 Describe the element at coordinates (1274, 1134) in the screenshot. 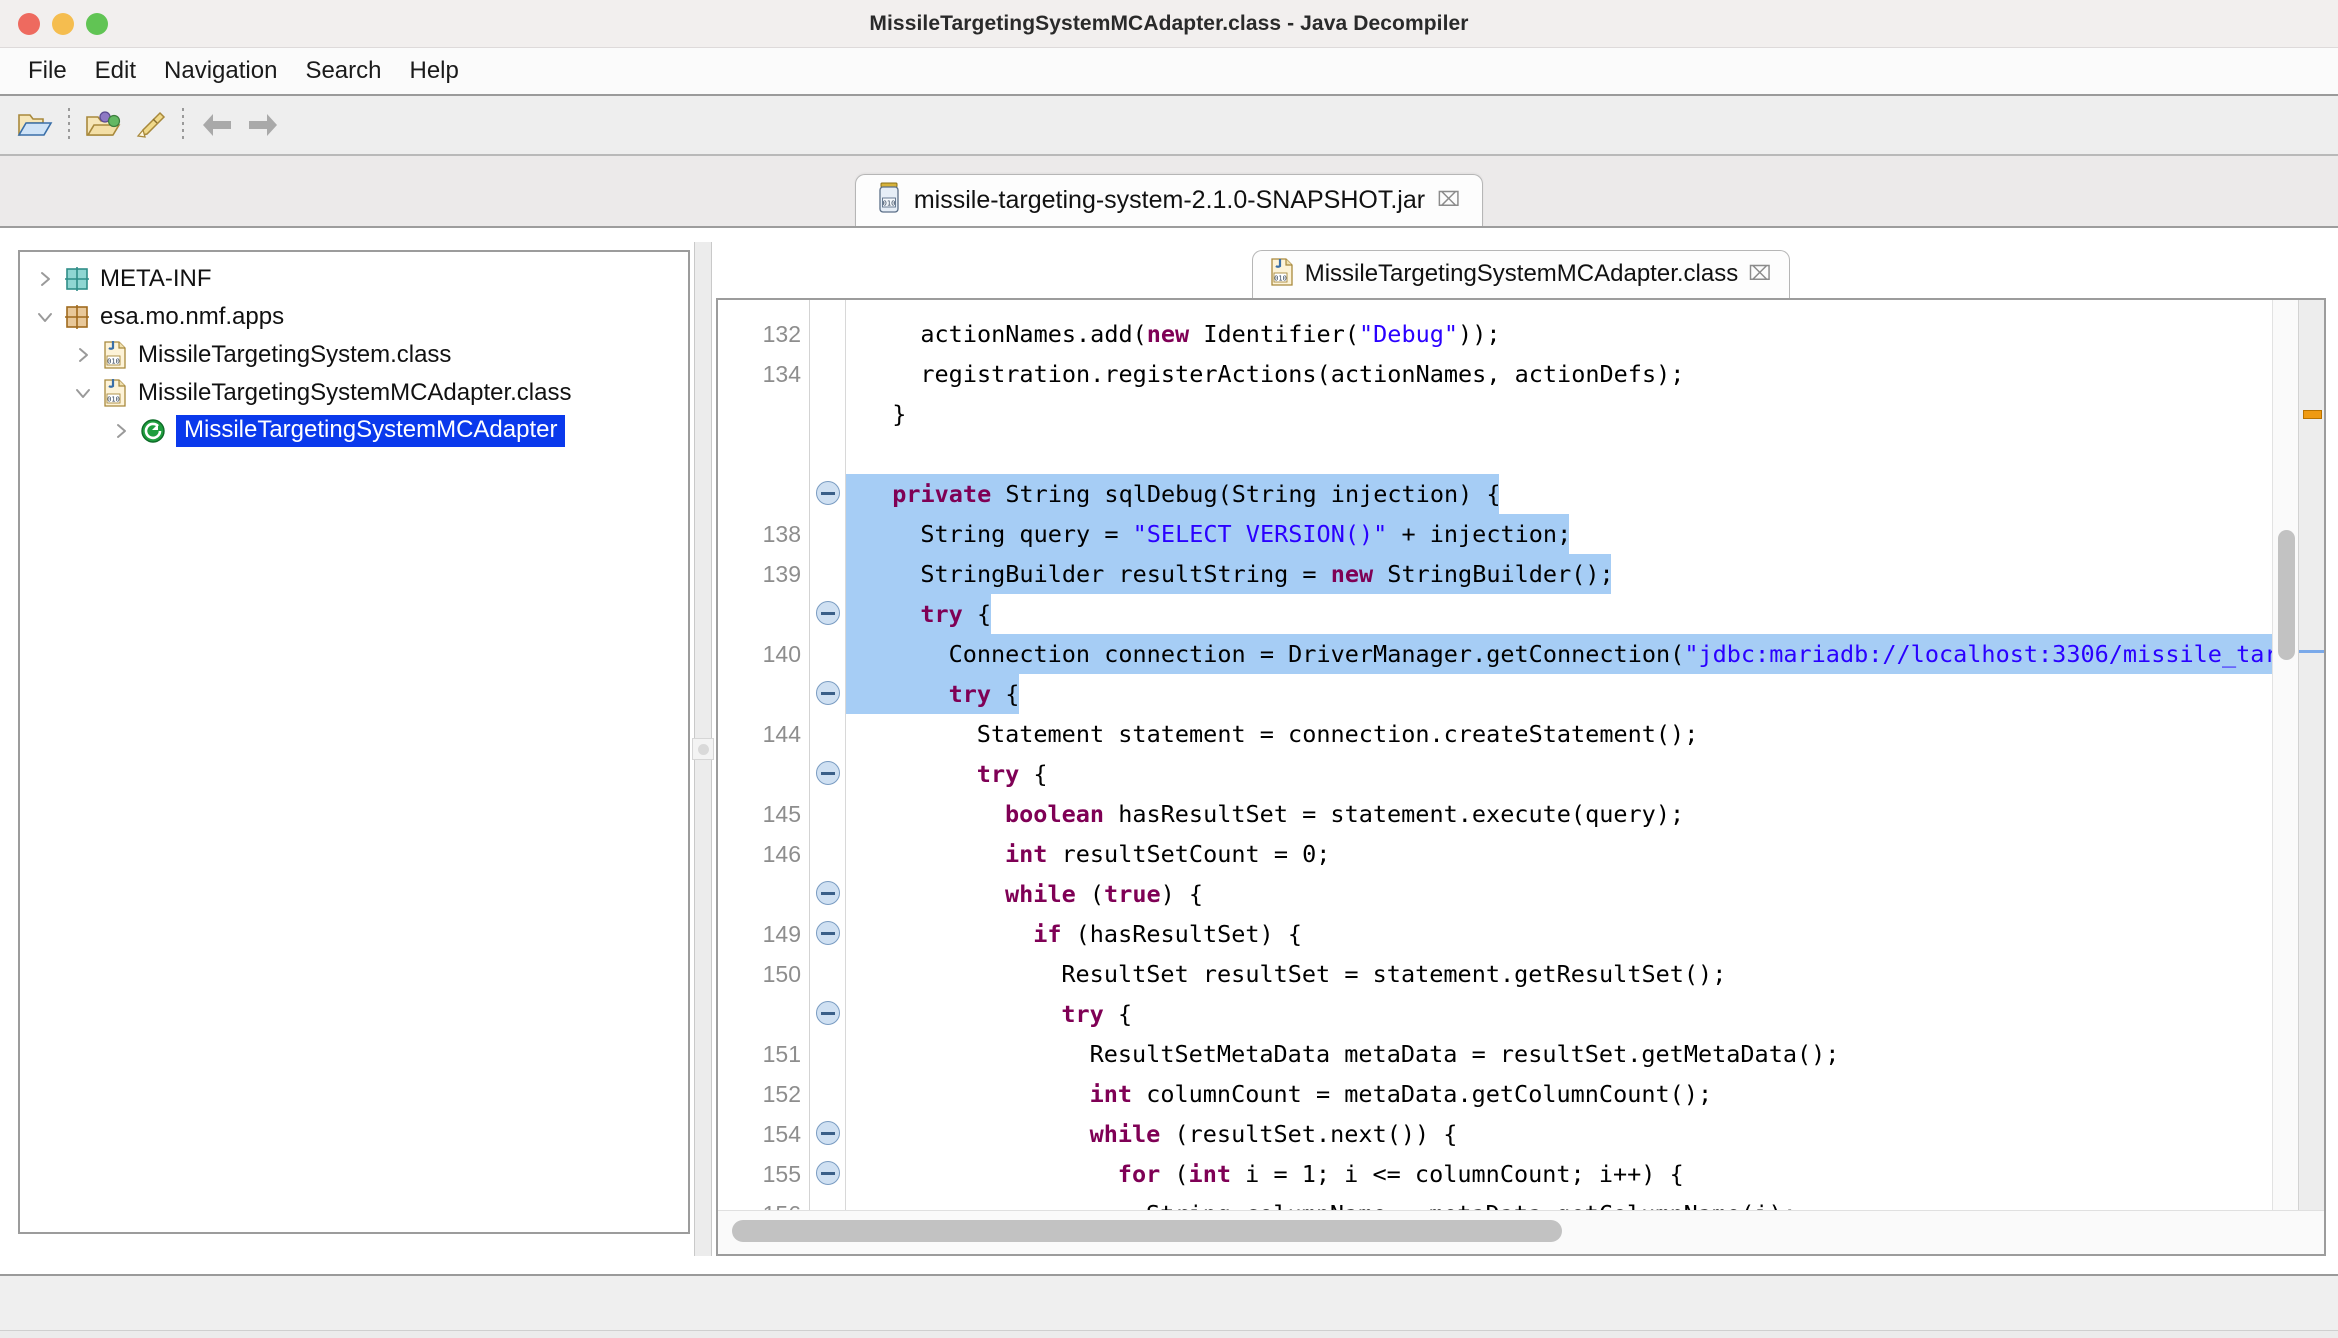

I see `code-line: while (resultSet.next()) {` at that location.